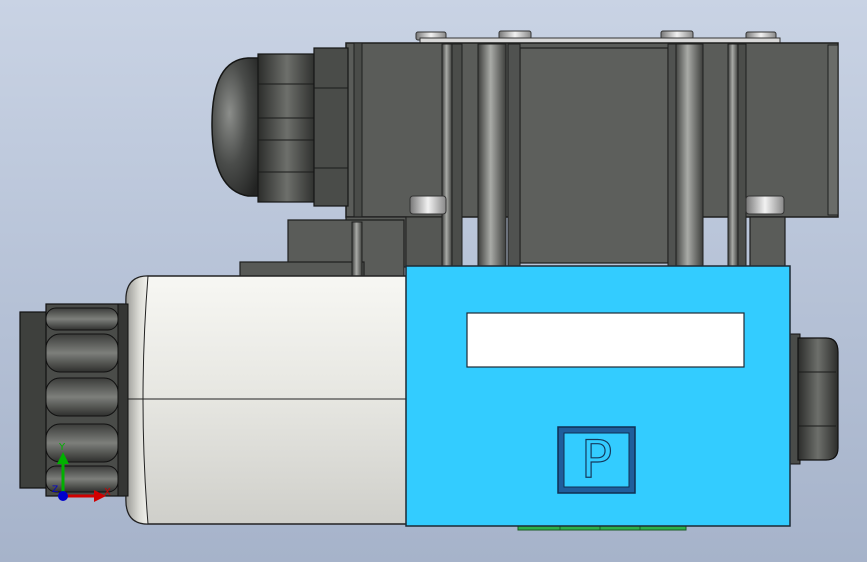  What do you see at coordinates (267, 400) in the screenshot?
I see `solenoid-coil` at bounding box center [267, 400].